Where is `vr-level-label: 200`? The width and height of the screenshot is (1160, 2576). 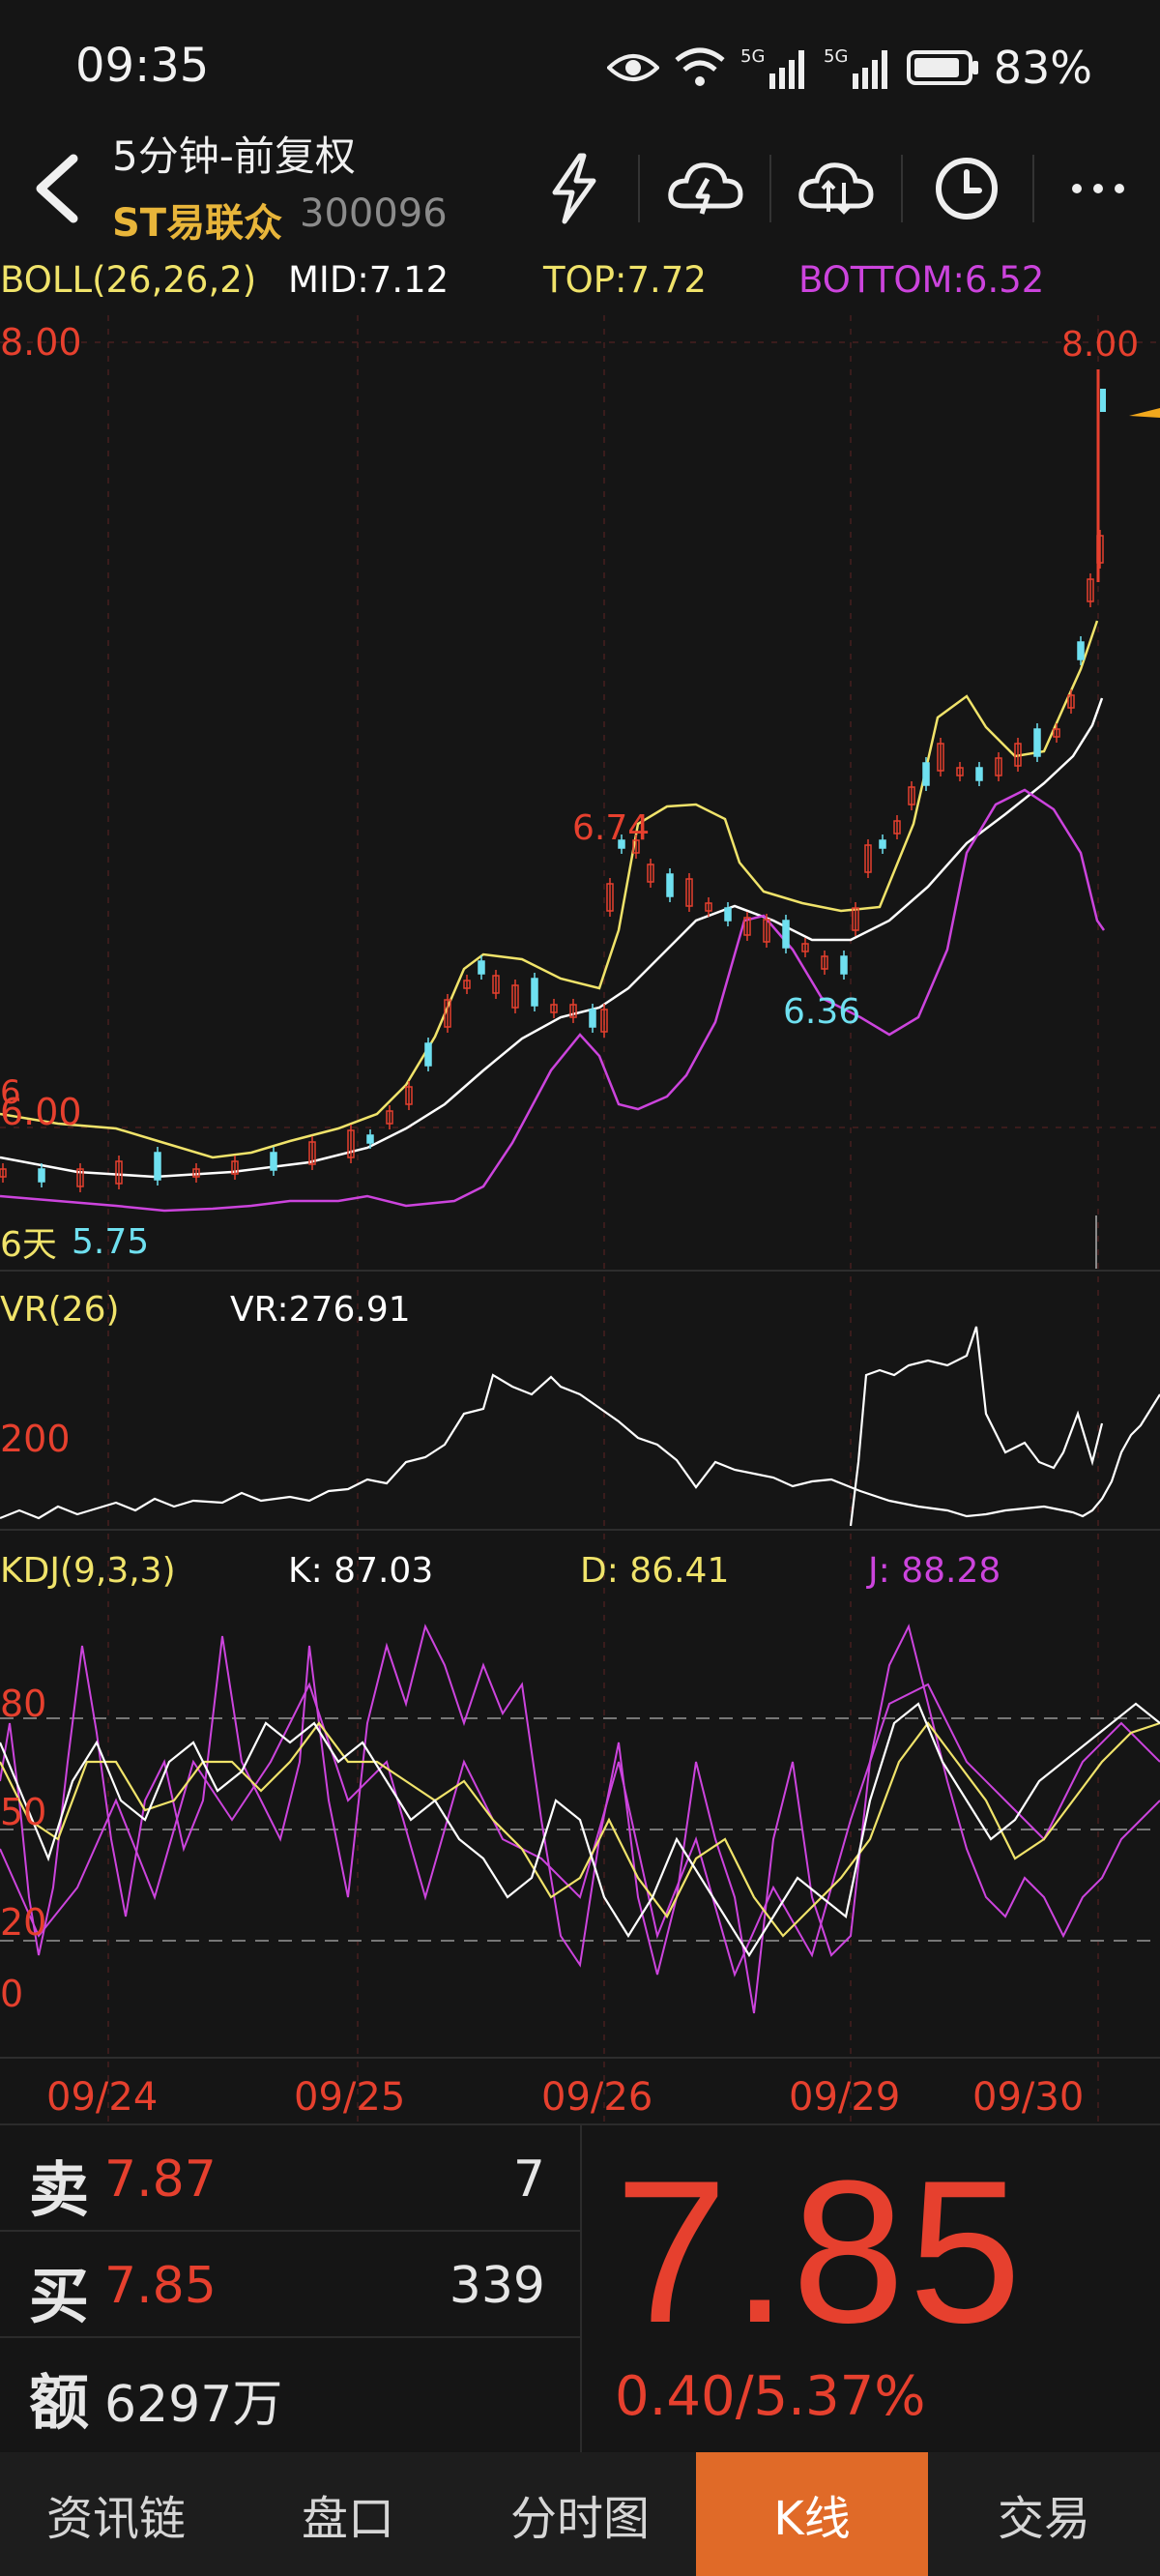 vr-level-label: 200 is located at coordinates (35, 1439).